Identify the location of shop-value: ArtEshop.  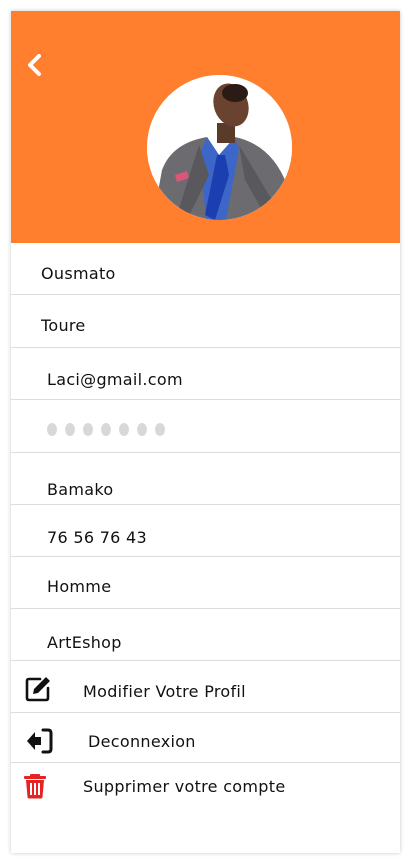
(84, 642).